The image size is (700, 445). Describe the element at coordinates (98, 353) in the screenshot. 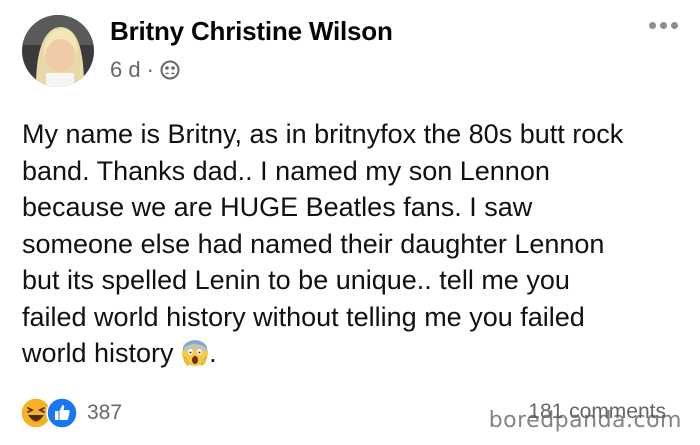

I see `post-text-line: world history` at that location.